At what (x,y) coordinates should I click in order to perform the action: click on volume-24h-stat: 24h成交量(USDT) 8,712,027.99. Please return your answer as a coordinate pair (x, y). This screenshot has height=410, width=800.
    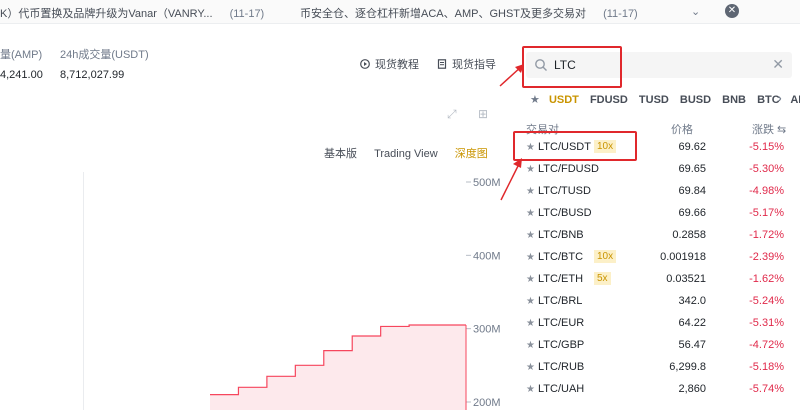
    Looking at the image, I should click on (104, 63).